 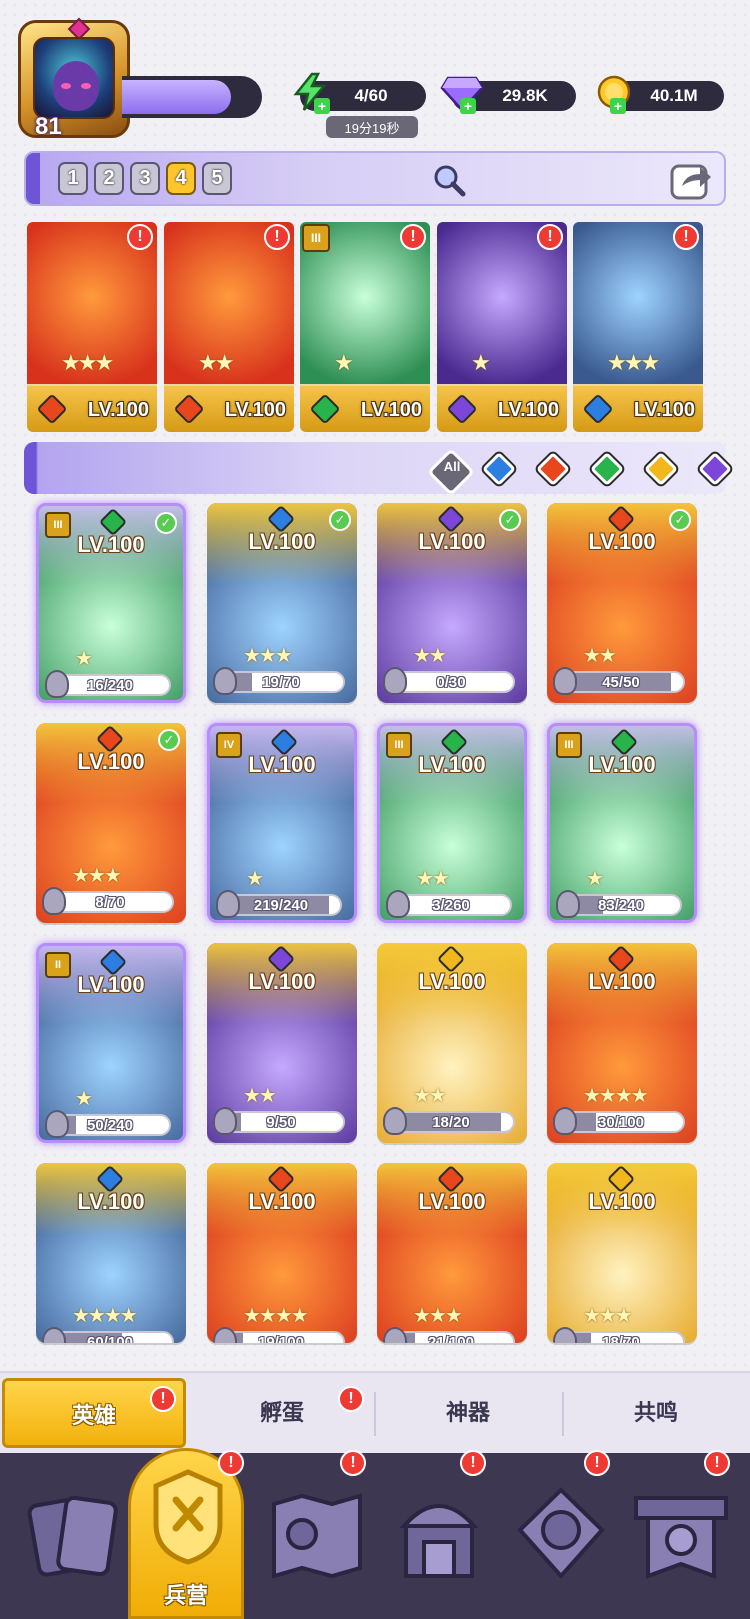 What do you see at coordinates (365, 327) in the screenshot?
I see `team-hero-card: ★ LV.100 ! III` at bounding box center [365, 327].